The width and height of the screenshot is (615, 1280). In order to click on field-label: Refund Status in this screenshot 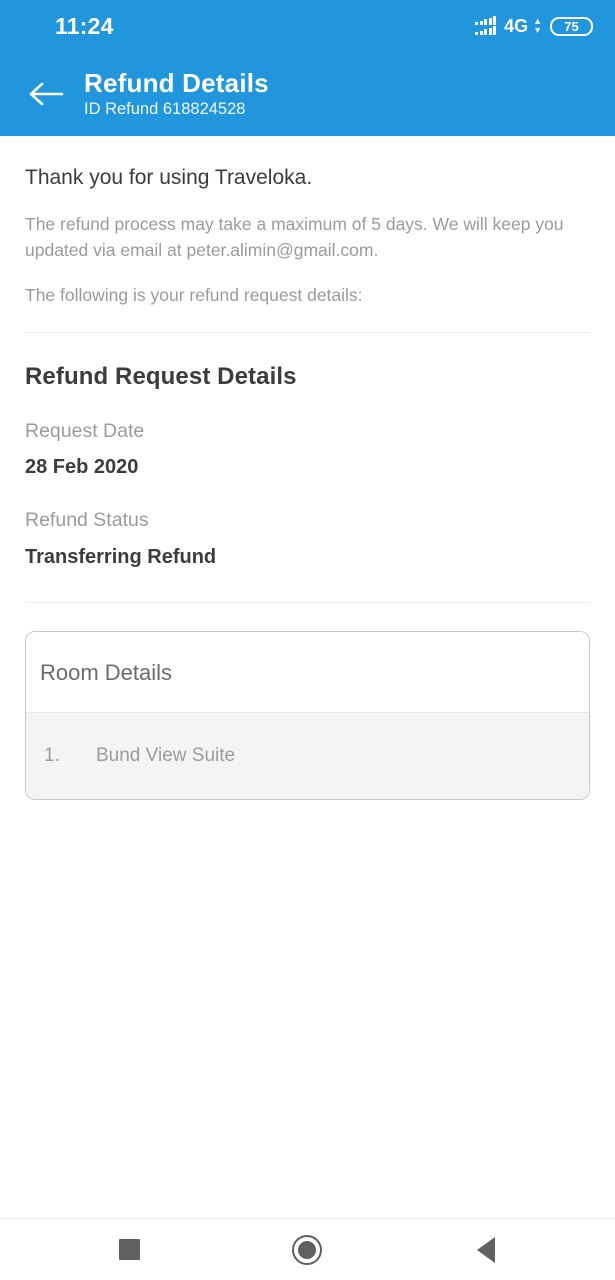, I will do `click(87, 520)`.